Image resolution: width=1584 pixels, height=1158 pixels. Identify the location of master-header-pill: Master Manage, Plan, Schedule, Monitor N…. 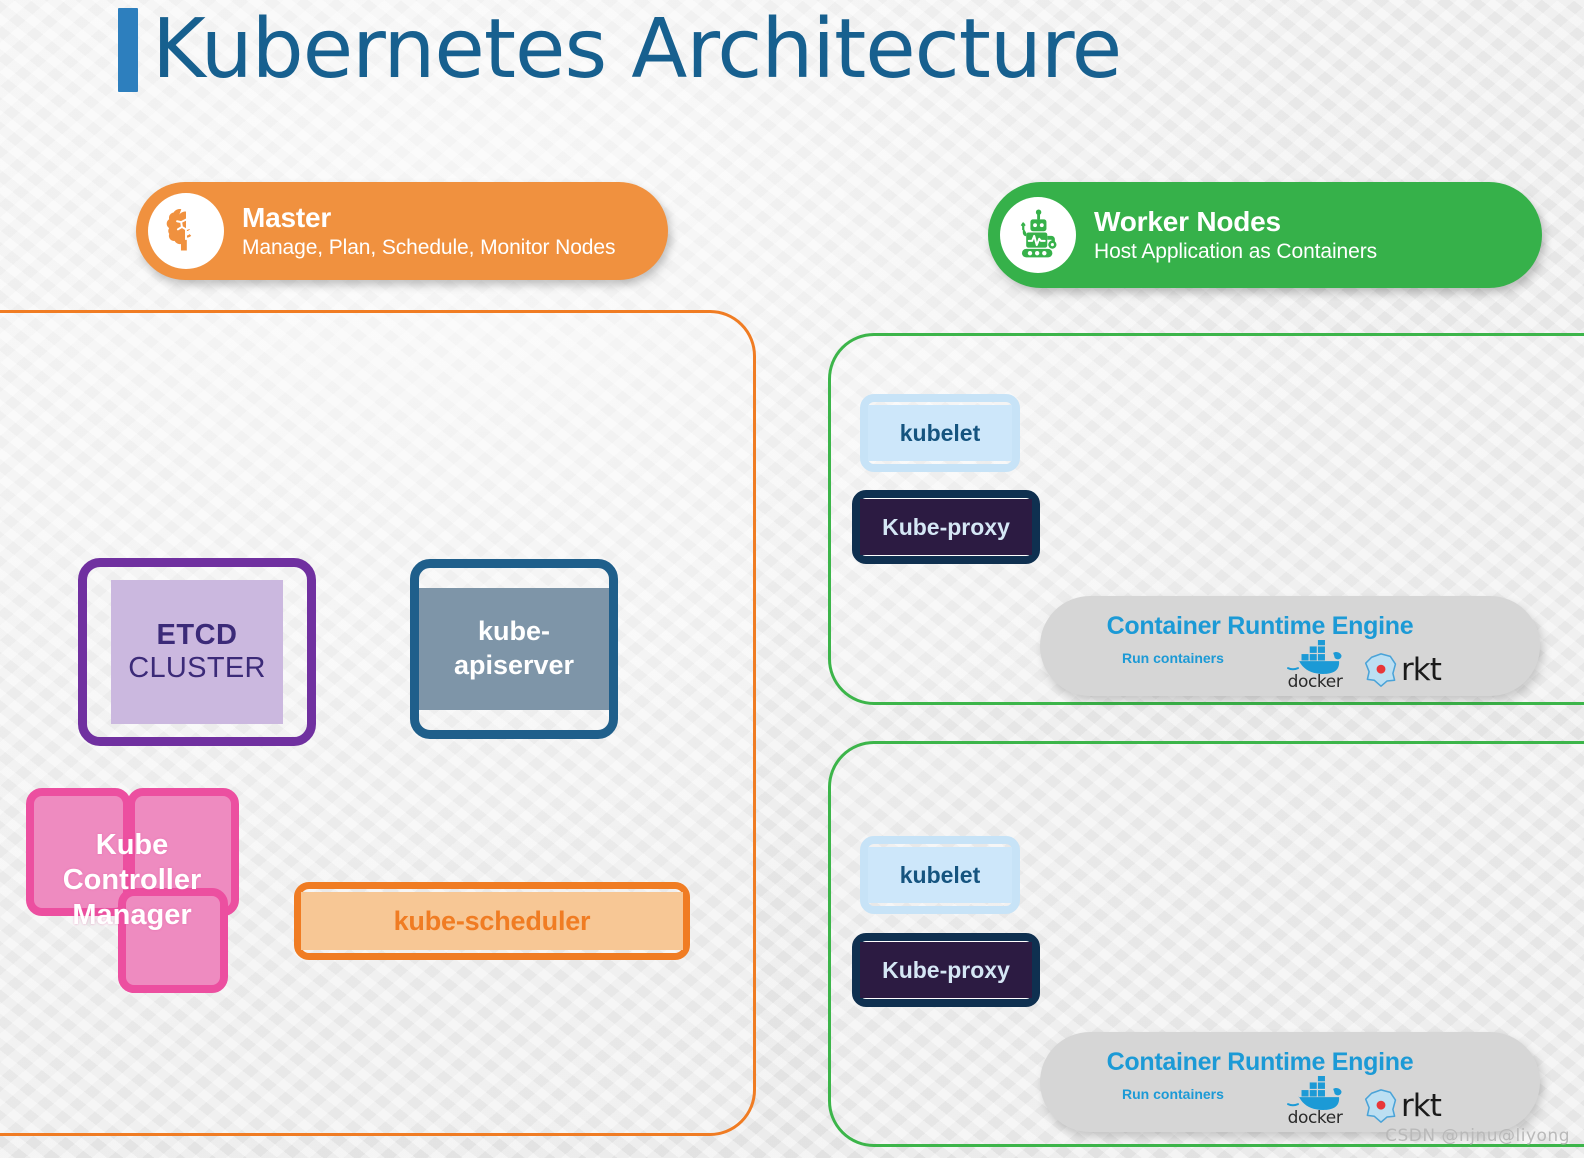
(402, 231).